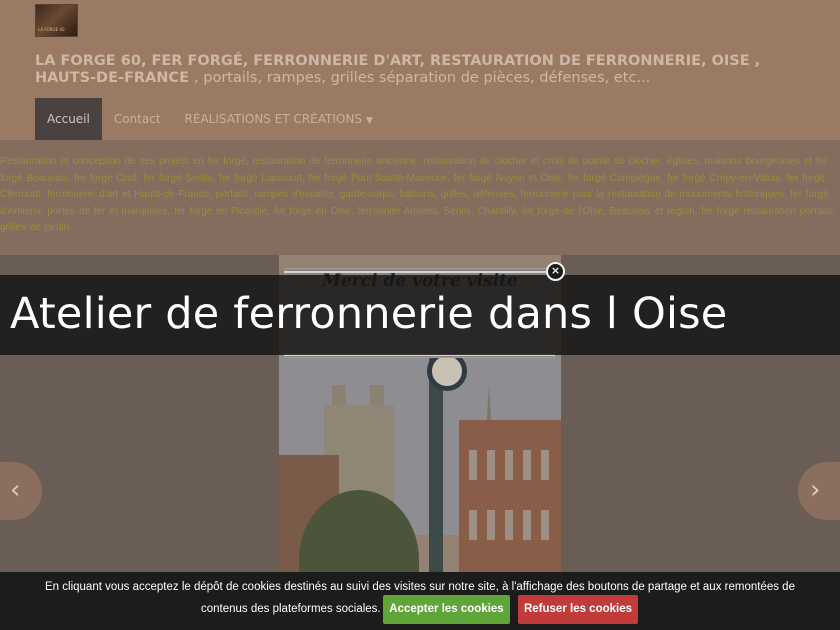 The height and width of the screenshot is (630, 840). I want to click on site-logo: LA FORGE 60, so click(56, 20).